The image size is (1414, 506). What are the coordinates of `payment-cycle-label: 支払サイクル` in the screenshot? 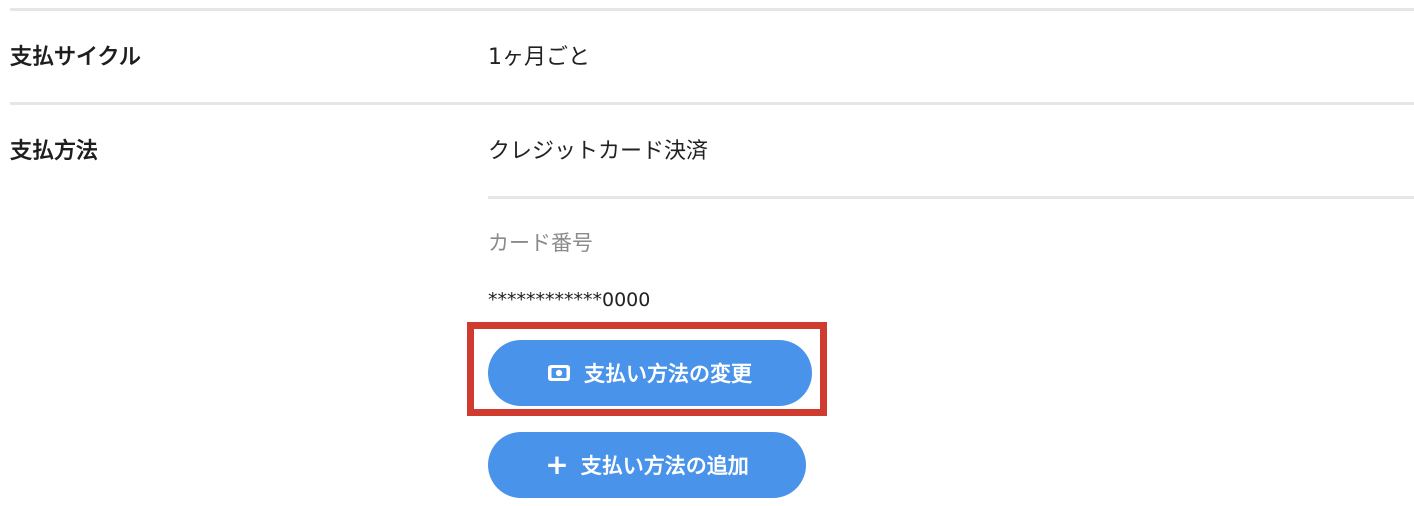 It's located at (75, 57).